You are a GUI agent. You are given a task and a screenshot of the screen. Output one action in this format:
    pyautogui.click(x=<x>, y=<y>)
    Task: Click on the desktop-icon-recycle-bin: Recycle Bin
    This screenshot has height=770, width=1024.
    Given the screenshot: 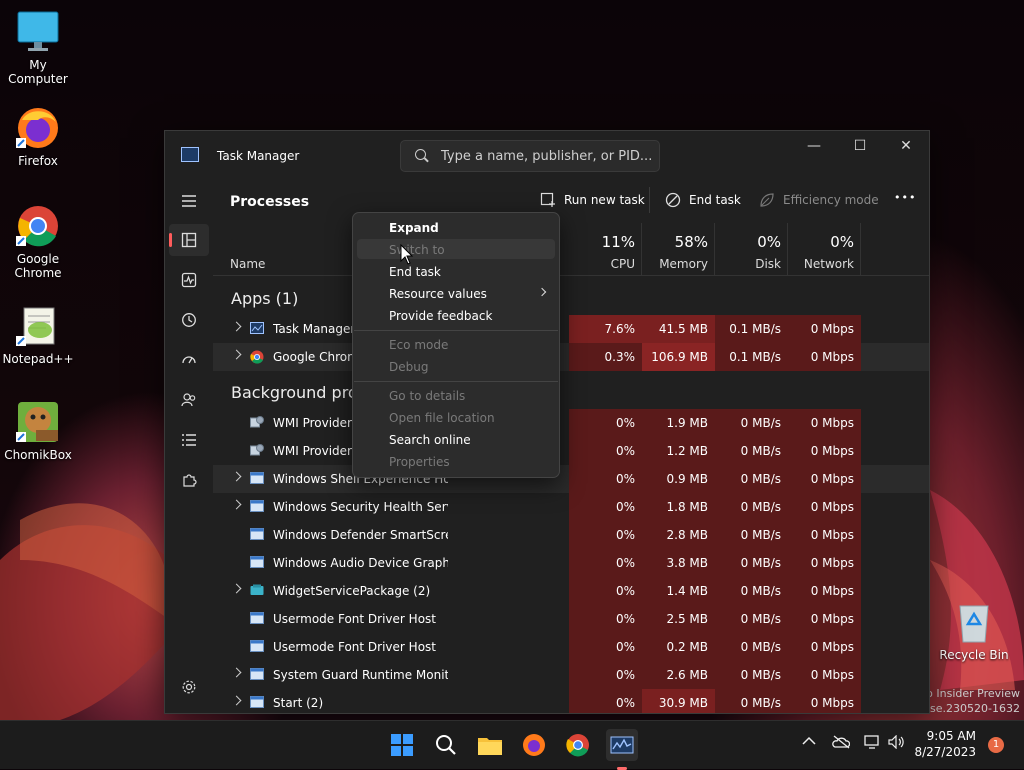 What is the action you would take?
    pyautogui.click(x=974, y=631)
    